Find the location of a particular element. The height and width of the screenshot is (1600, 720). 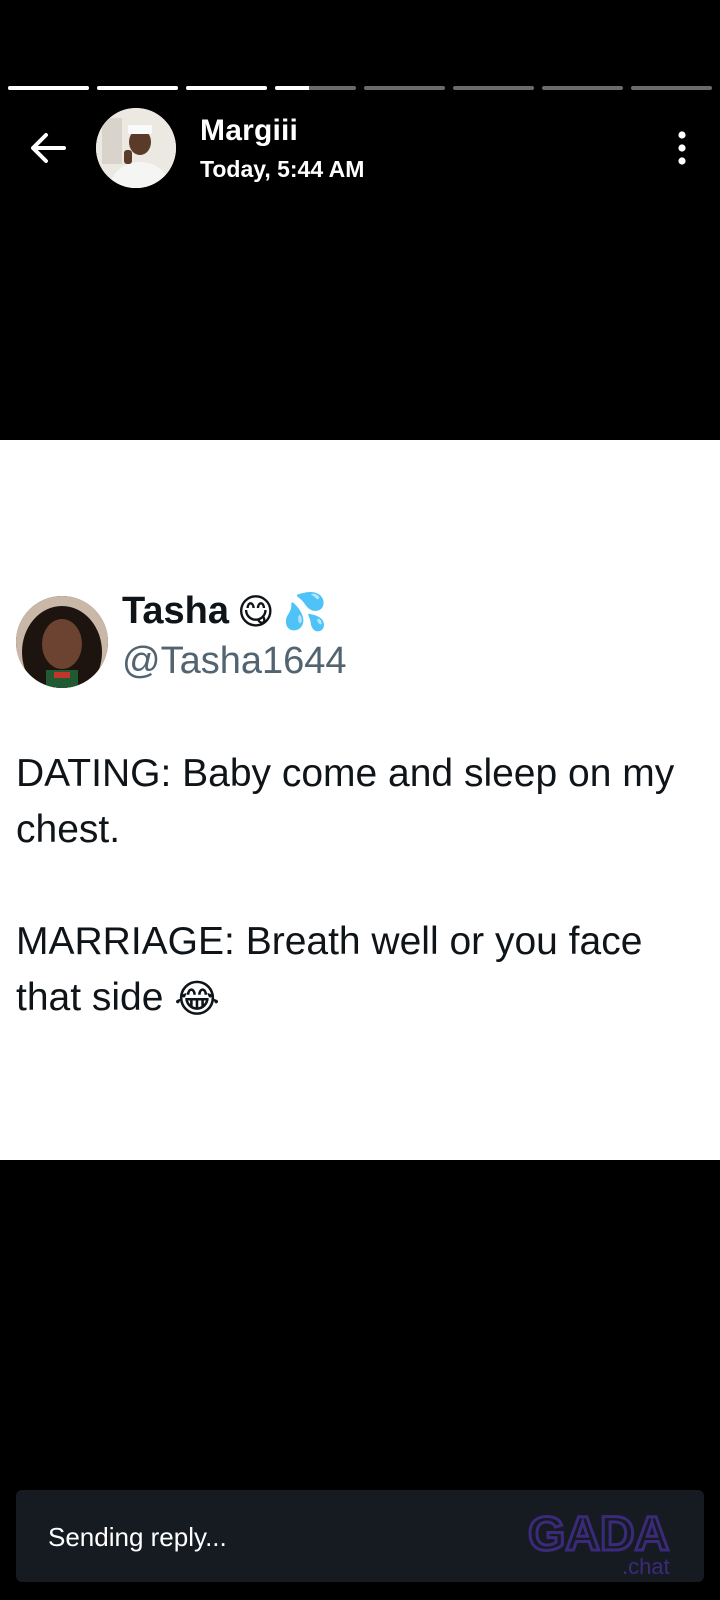

story-progress is located at coordinates (360, 88).